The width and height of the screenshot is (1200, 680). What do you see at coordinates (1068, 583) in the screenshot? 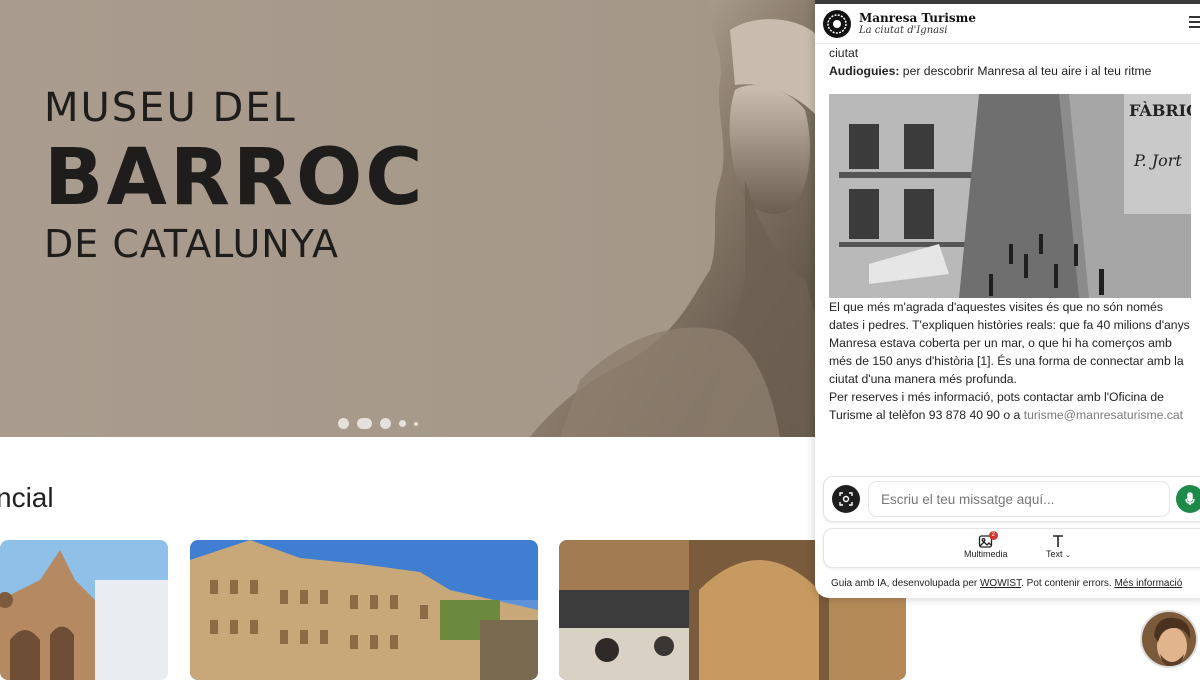
I see `disclaimer-middle: . Pot contenir errors.` at bounding box center [1068, 583].